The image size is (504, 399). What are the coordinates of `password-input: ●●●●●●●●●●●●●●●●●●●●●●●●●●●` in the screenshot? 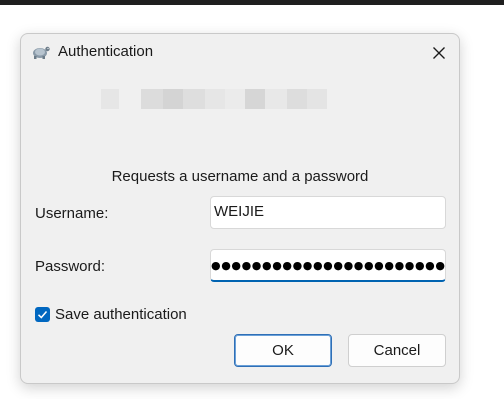 It's located at (328, 265).